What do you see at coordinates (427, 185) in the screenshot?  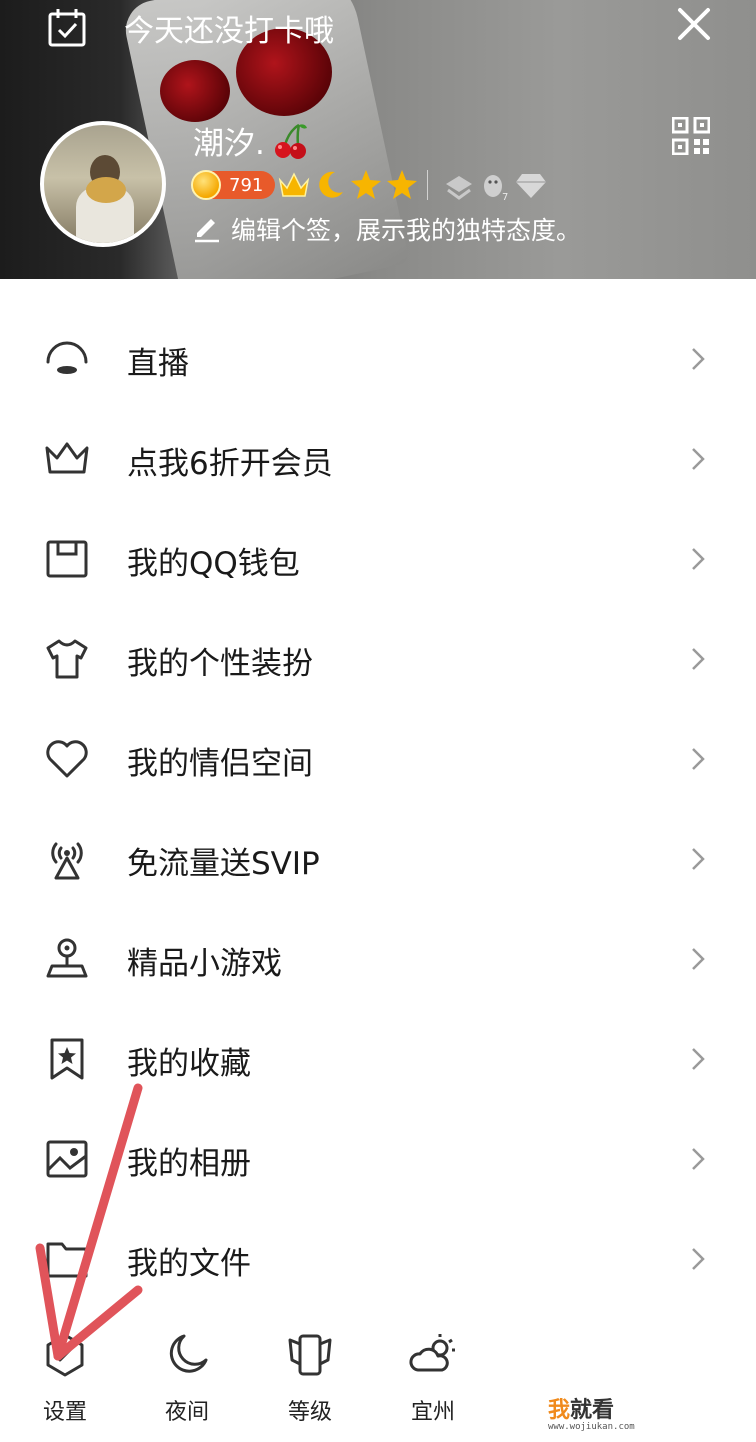 I see `badge-divider` at bounding box center [427, 185].